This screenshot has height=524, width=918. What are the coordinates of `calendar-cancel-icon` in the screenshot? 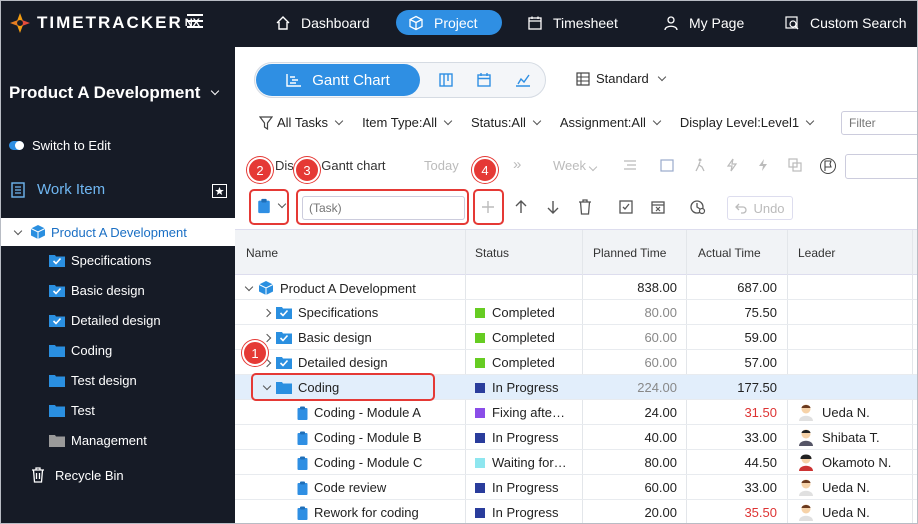 It's located at (658, 207).